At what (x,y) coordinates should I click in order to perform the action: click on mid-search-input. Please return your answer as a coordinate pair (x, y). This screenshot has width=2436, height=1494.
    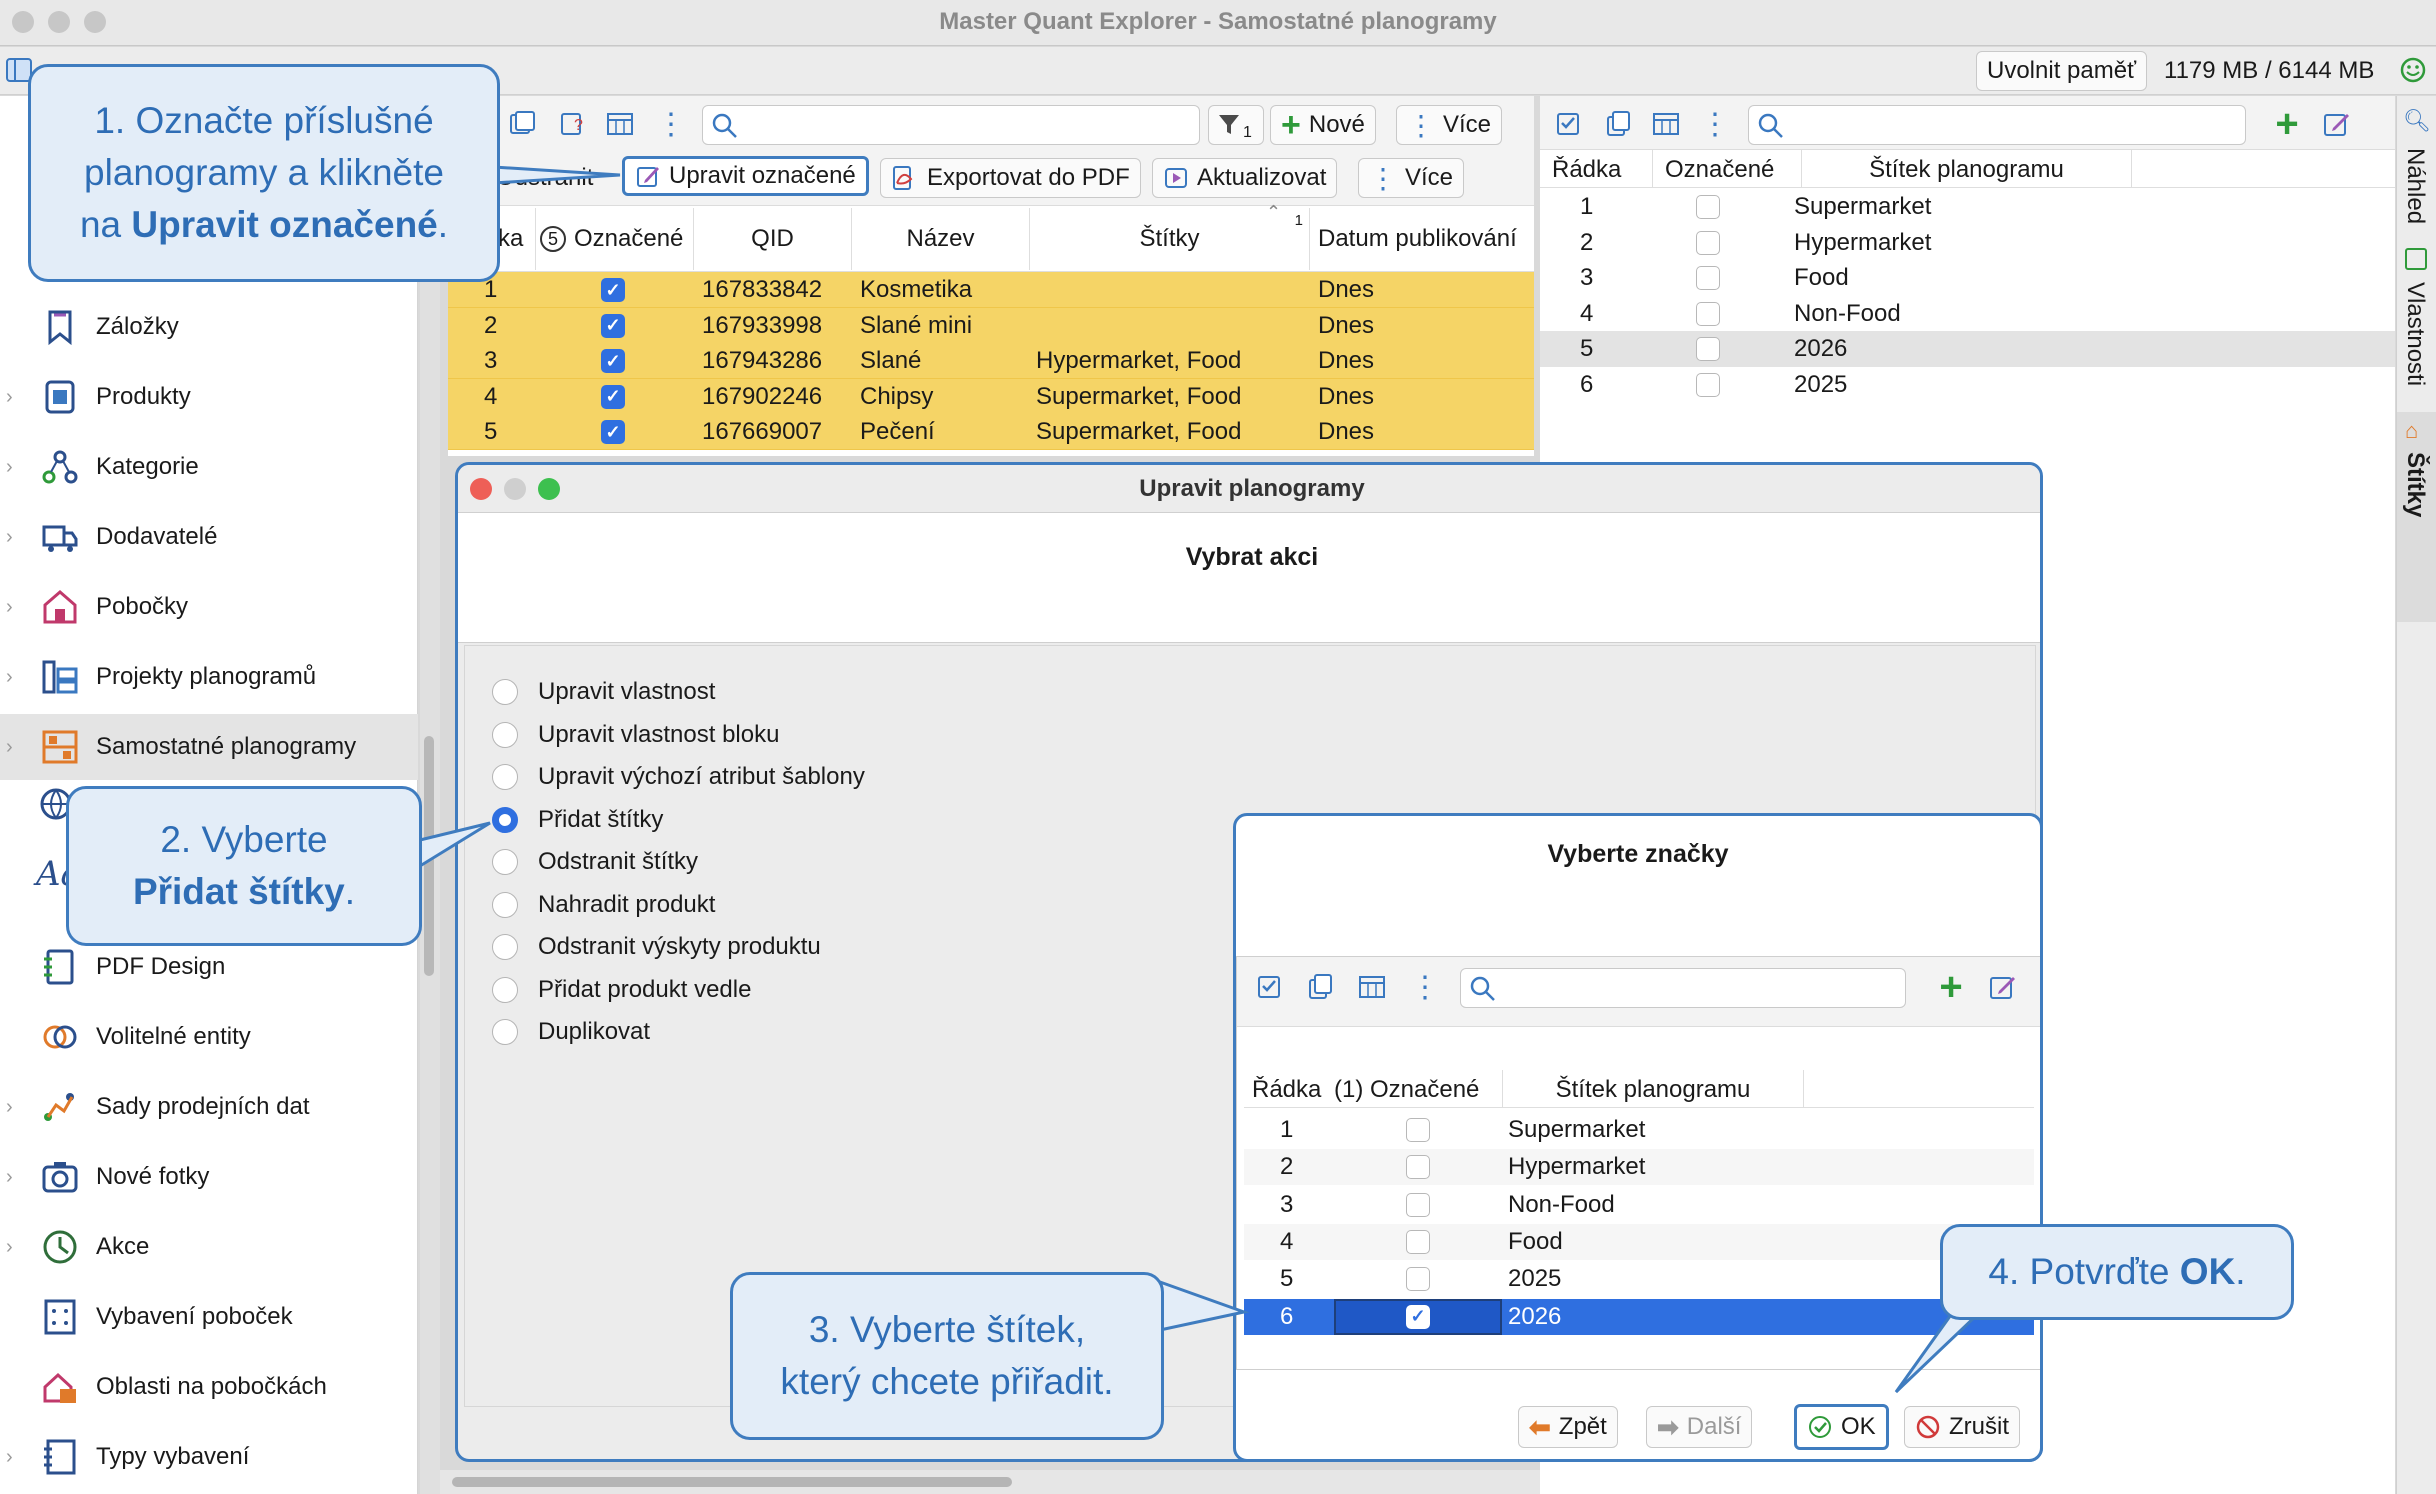
    Looking at the image, I should click on (951, 125).